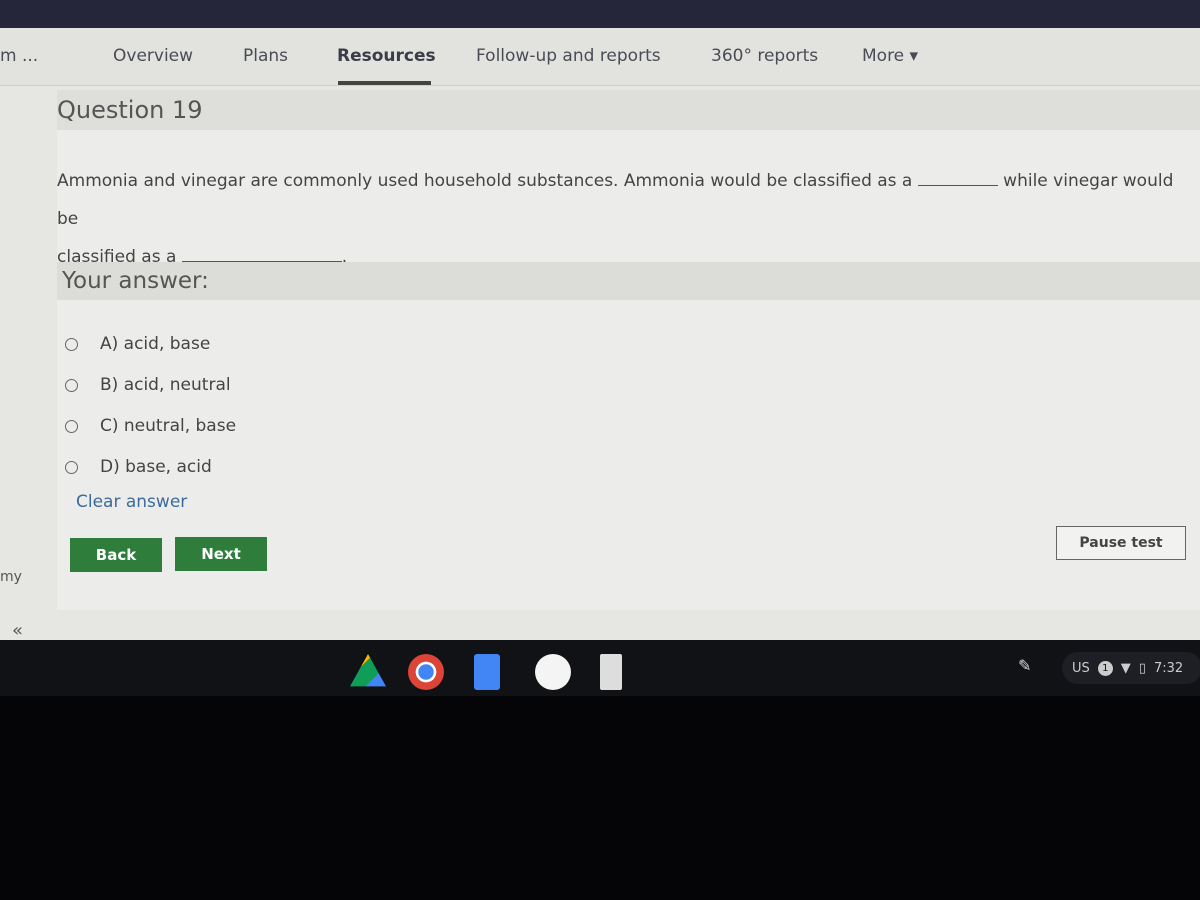 The width and height of the screenshot is (1200, 900). What do you see at coordinates (628, 110) in the screenshot?
I see `question-title: Question 19` at bounding box center [628, 110].